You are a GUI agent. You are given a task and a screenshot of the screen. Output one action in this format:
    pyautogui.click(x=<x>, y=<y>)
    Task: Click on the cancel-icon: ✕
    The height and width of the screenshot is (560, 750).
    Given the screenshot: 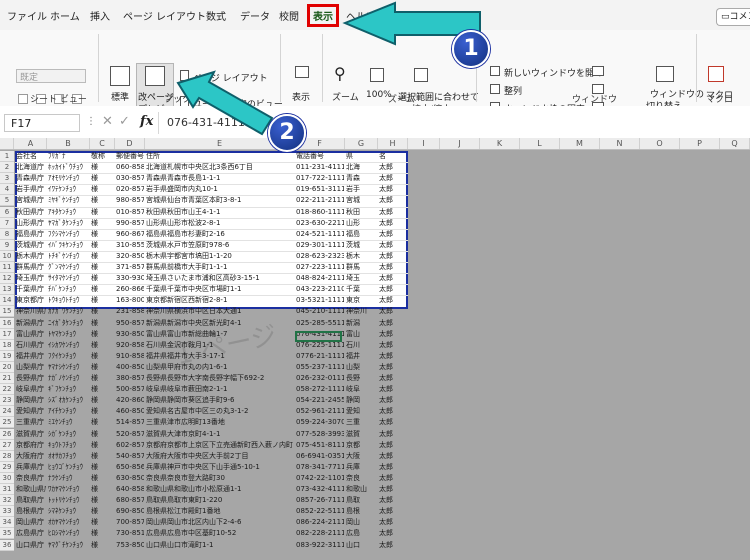 What is the action you would take?
    pyautogui.click(x=107, y=121)
    